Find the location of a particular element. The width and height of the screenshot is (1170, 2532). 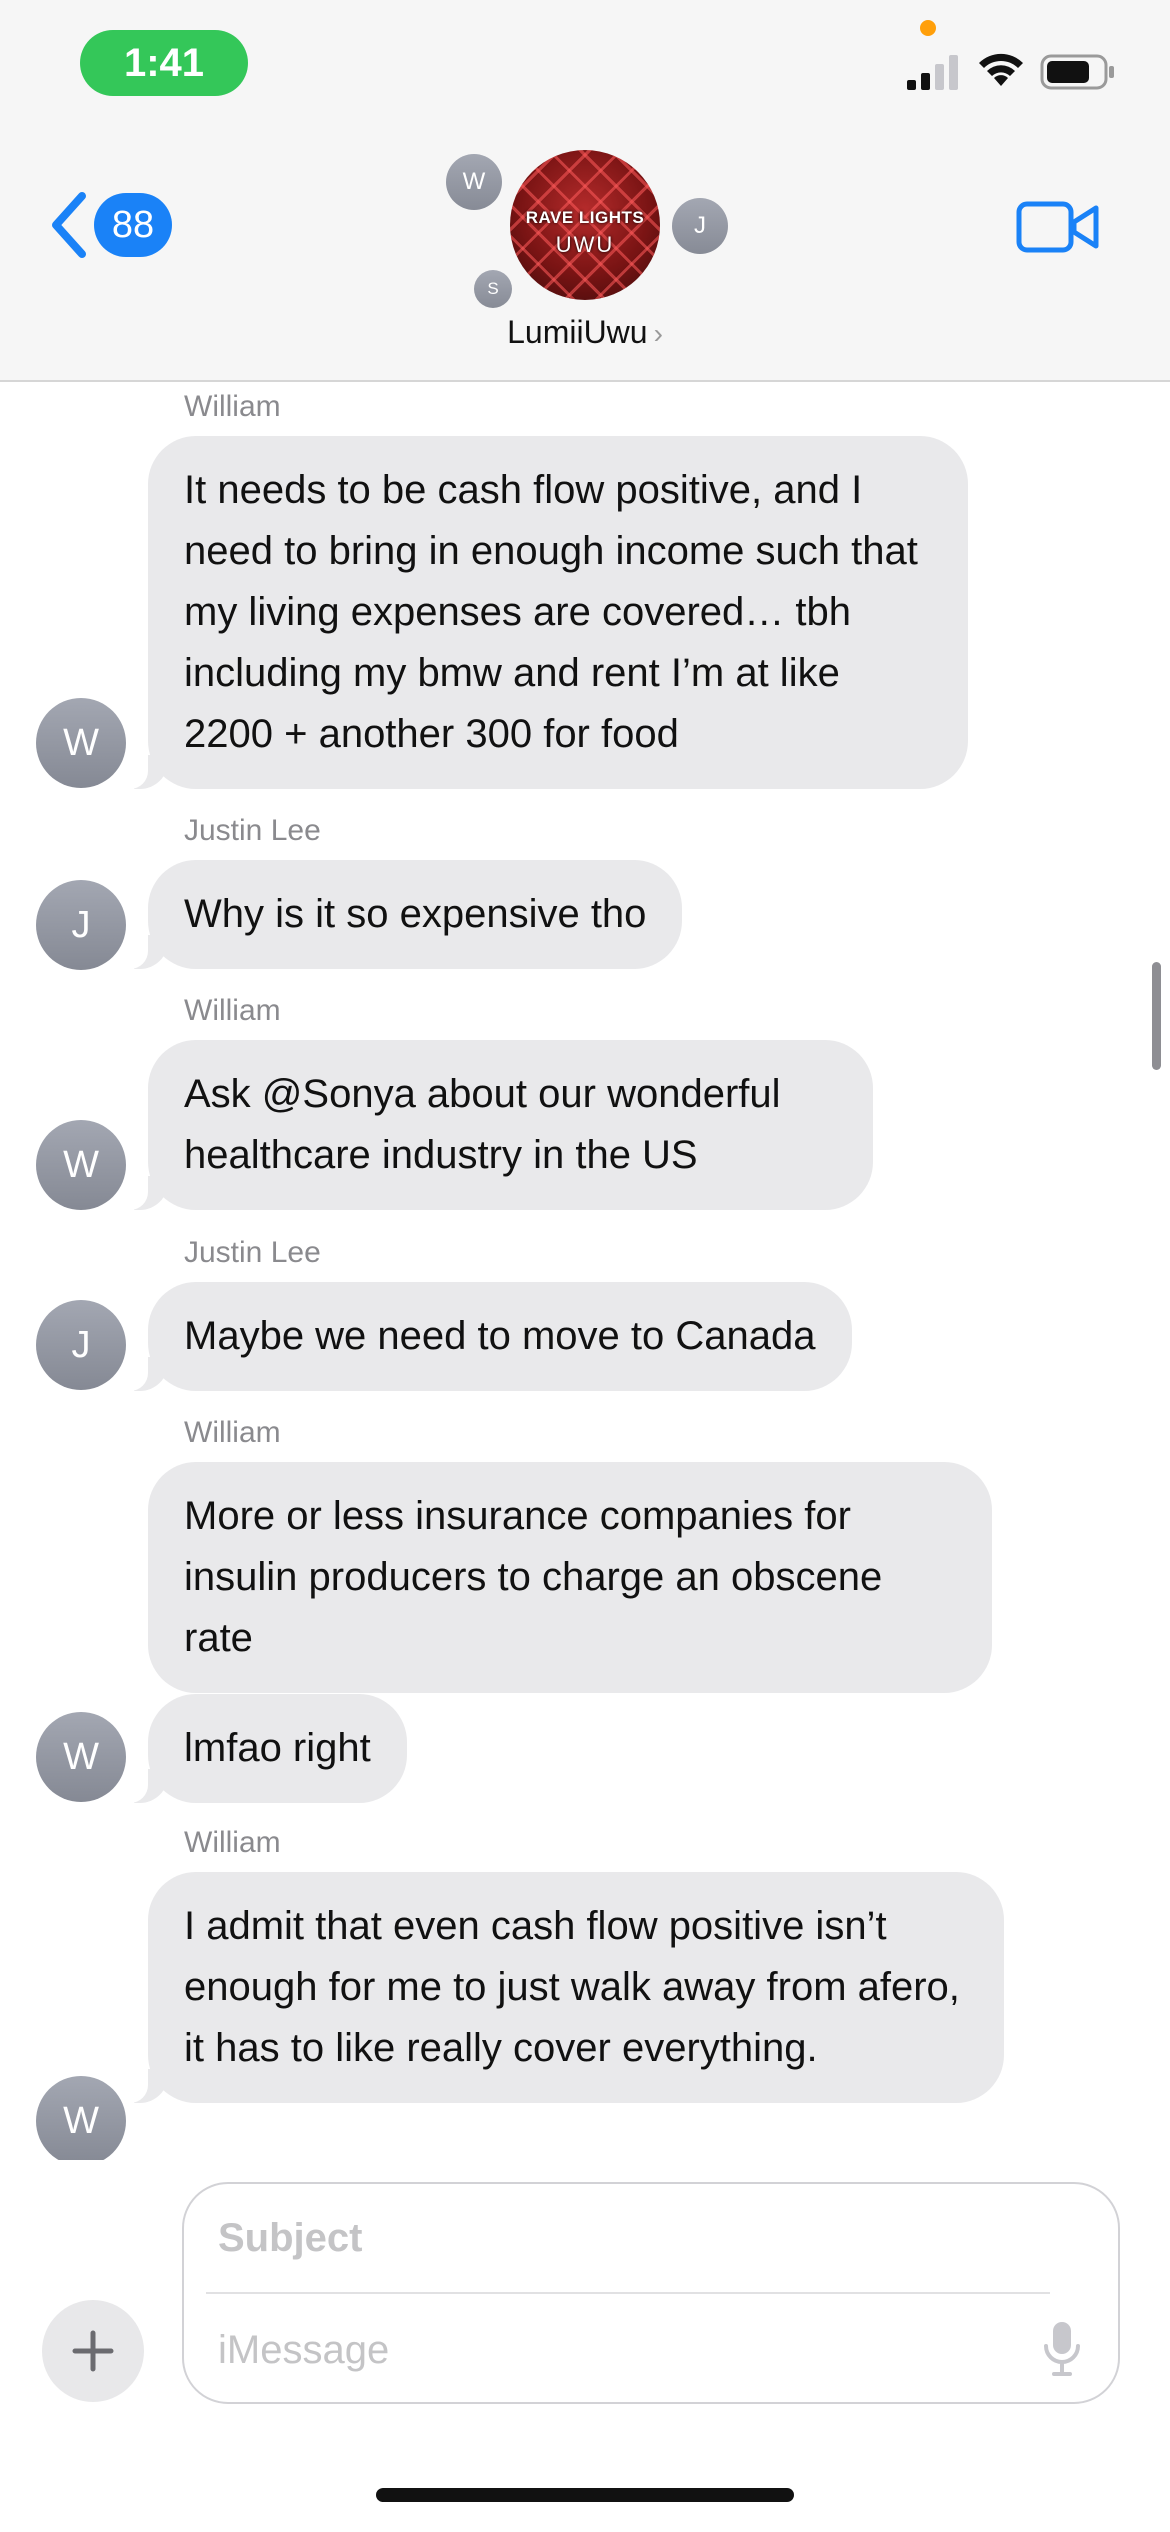

back-button: 88 is located at coordinates (110, 225).